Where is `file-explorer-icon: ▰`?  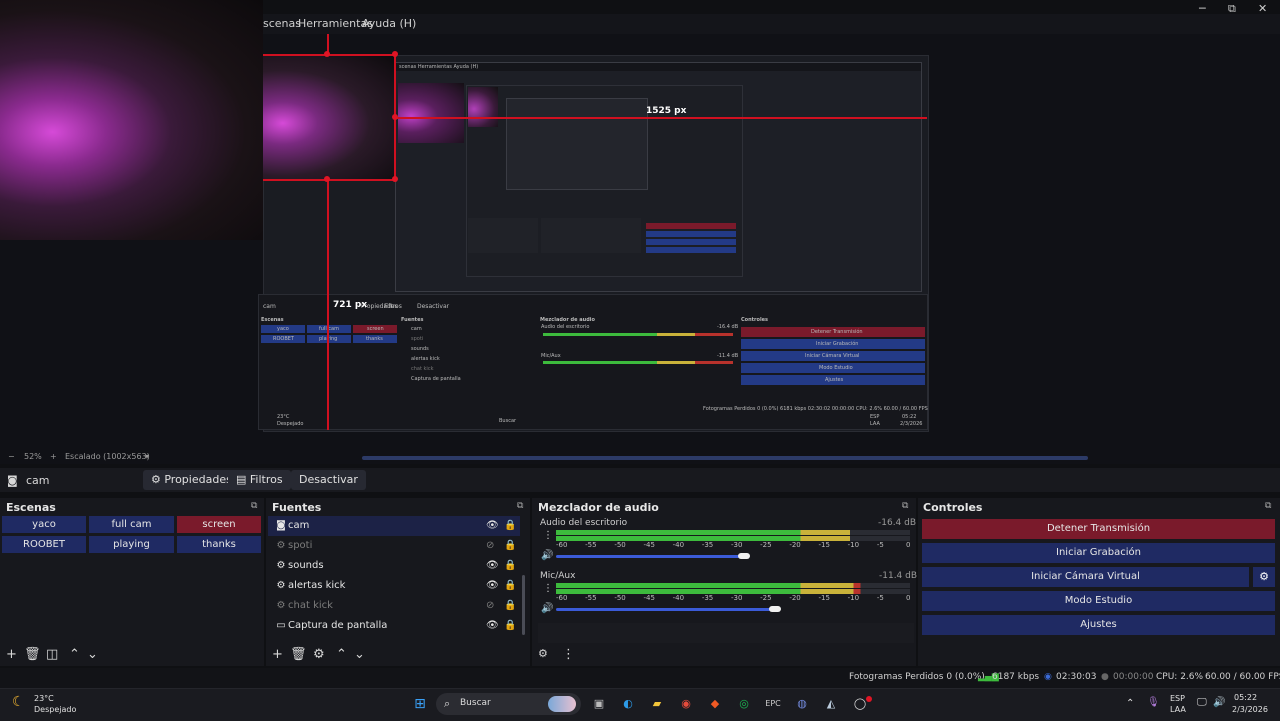
file-explorer-icon: ▰ is located at coordinates (657, 704).